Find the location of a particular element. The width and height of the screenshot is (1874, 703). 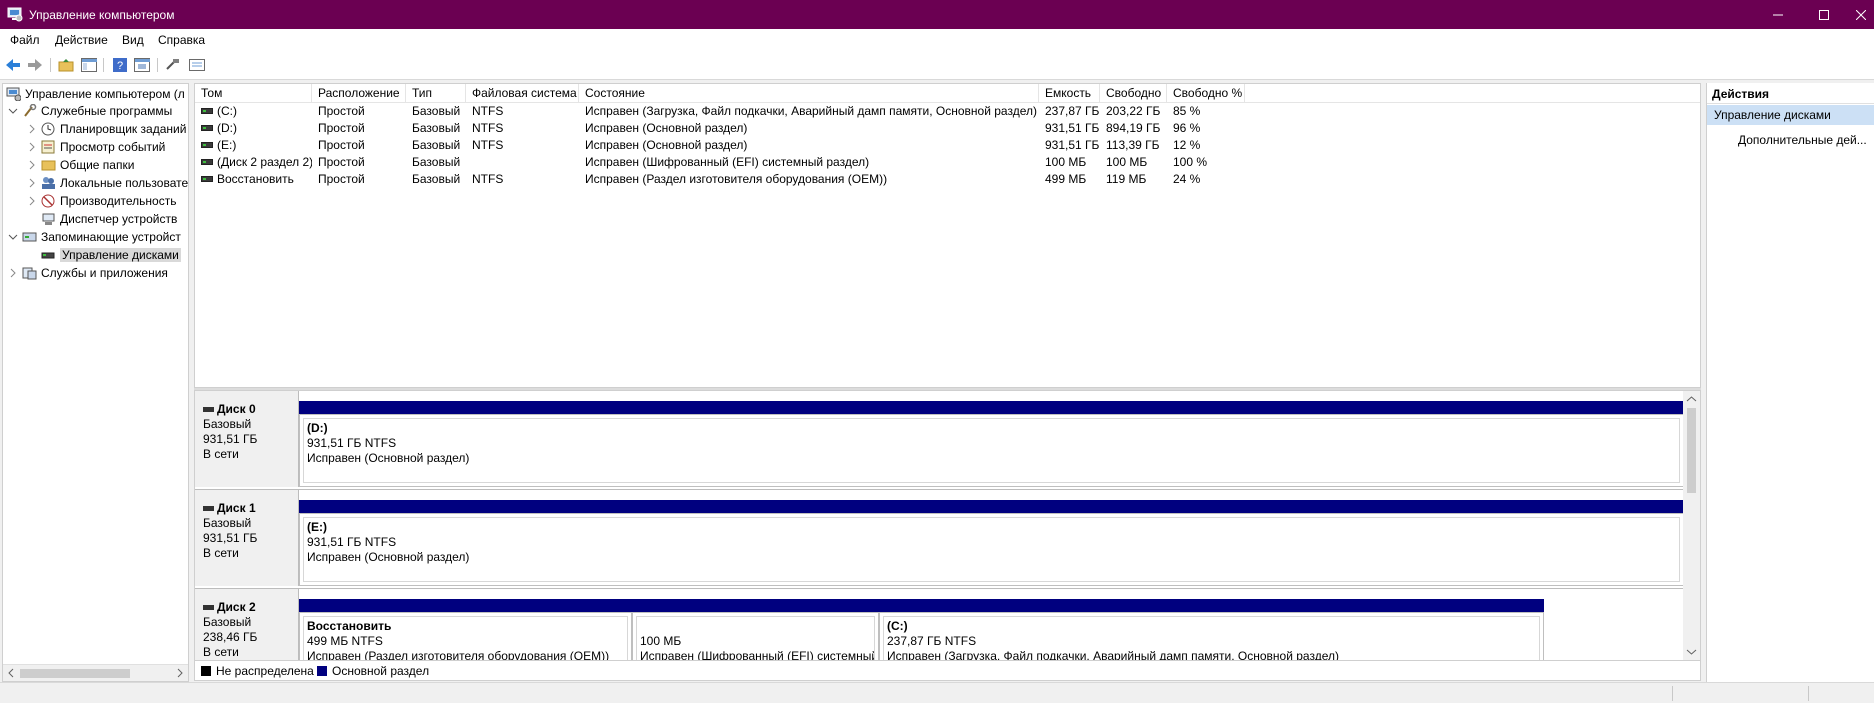

volume-name: (Диск 2 раздел 2) is located at coordinates (264, 162).